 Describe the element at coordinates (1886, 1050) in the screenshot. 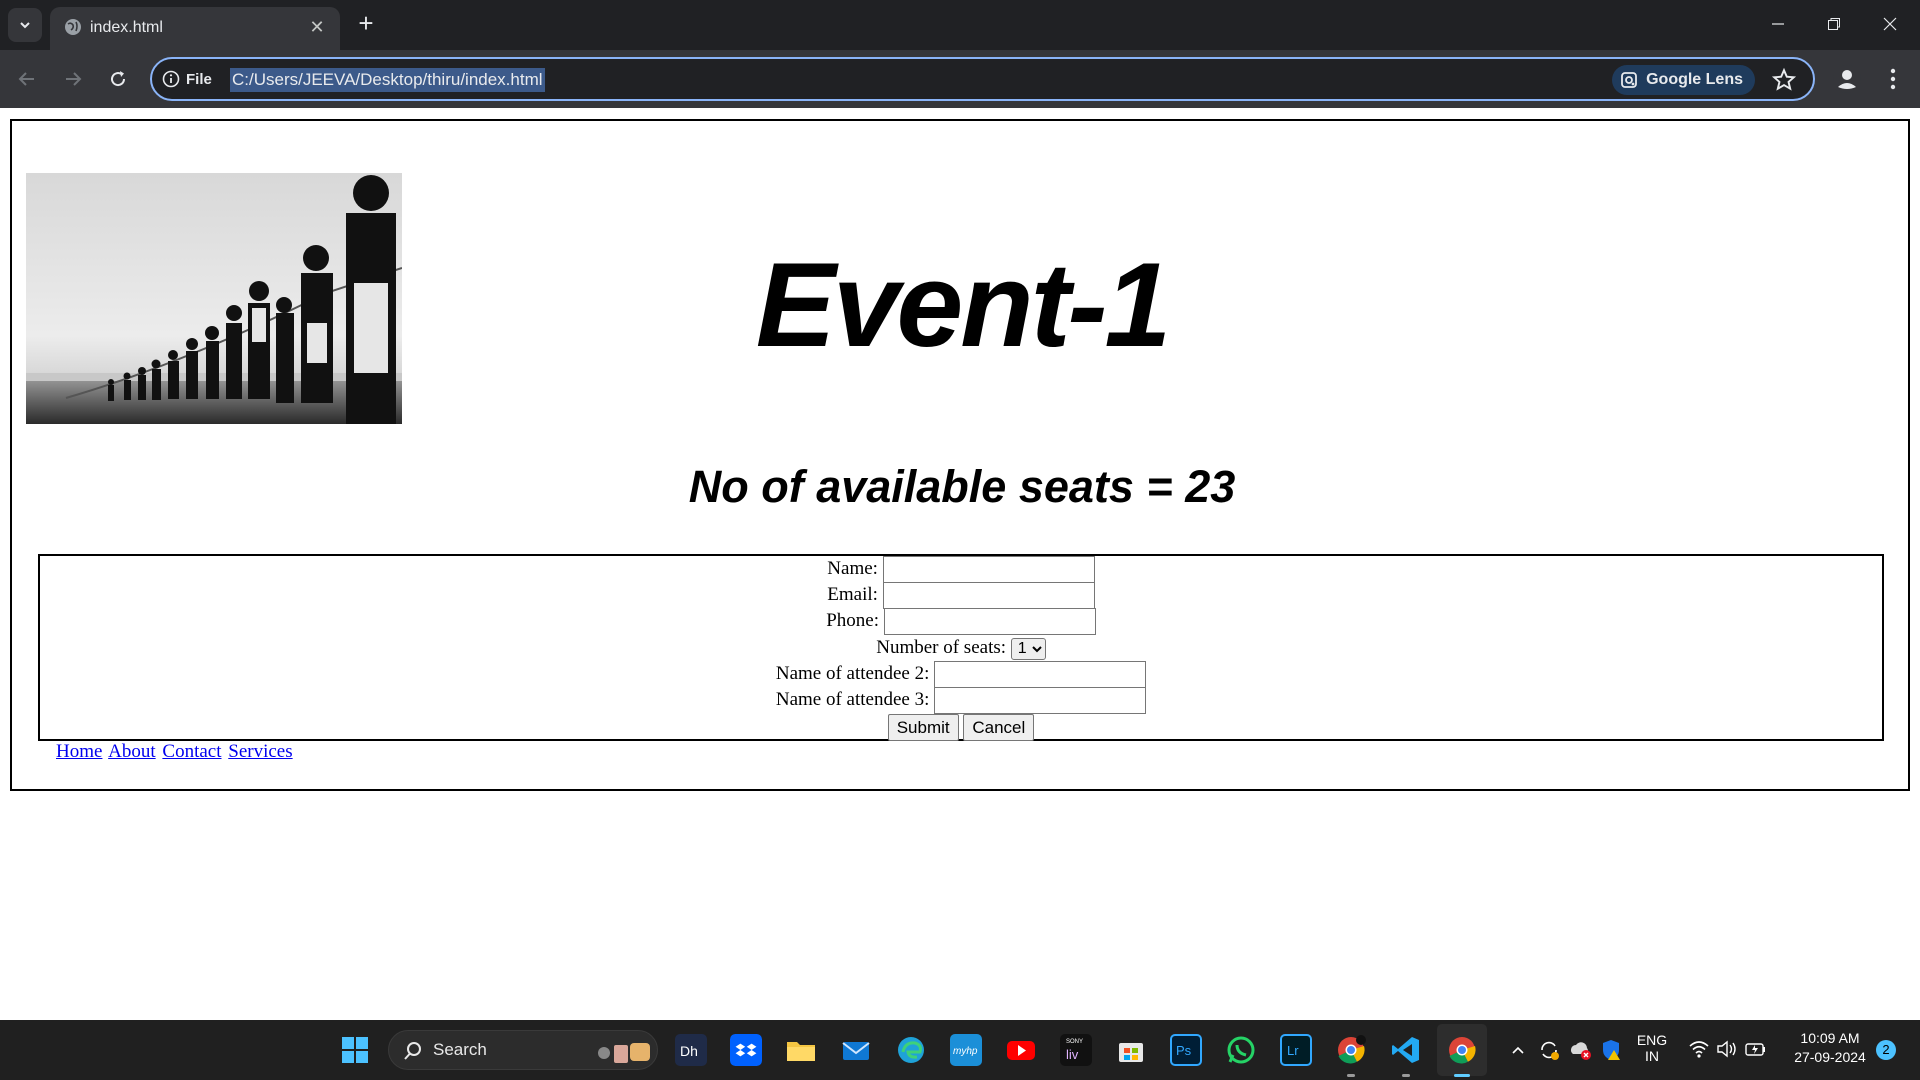

I see `notification-badge: 2` at that location.